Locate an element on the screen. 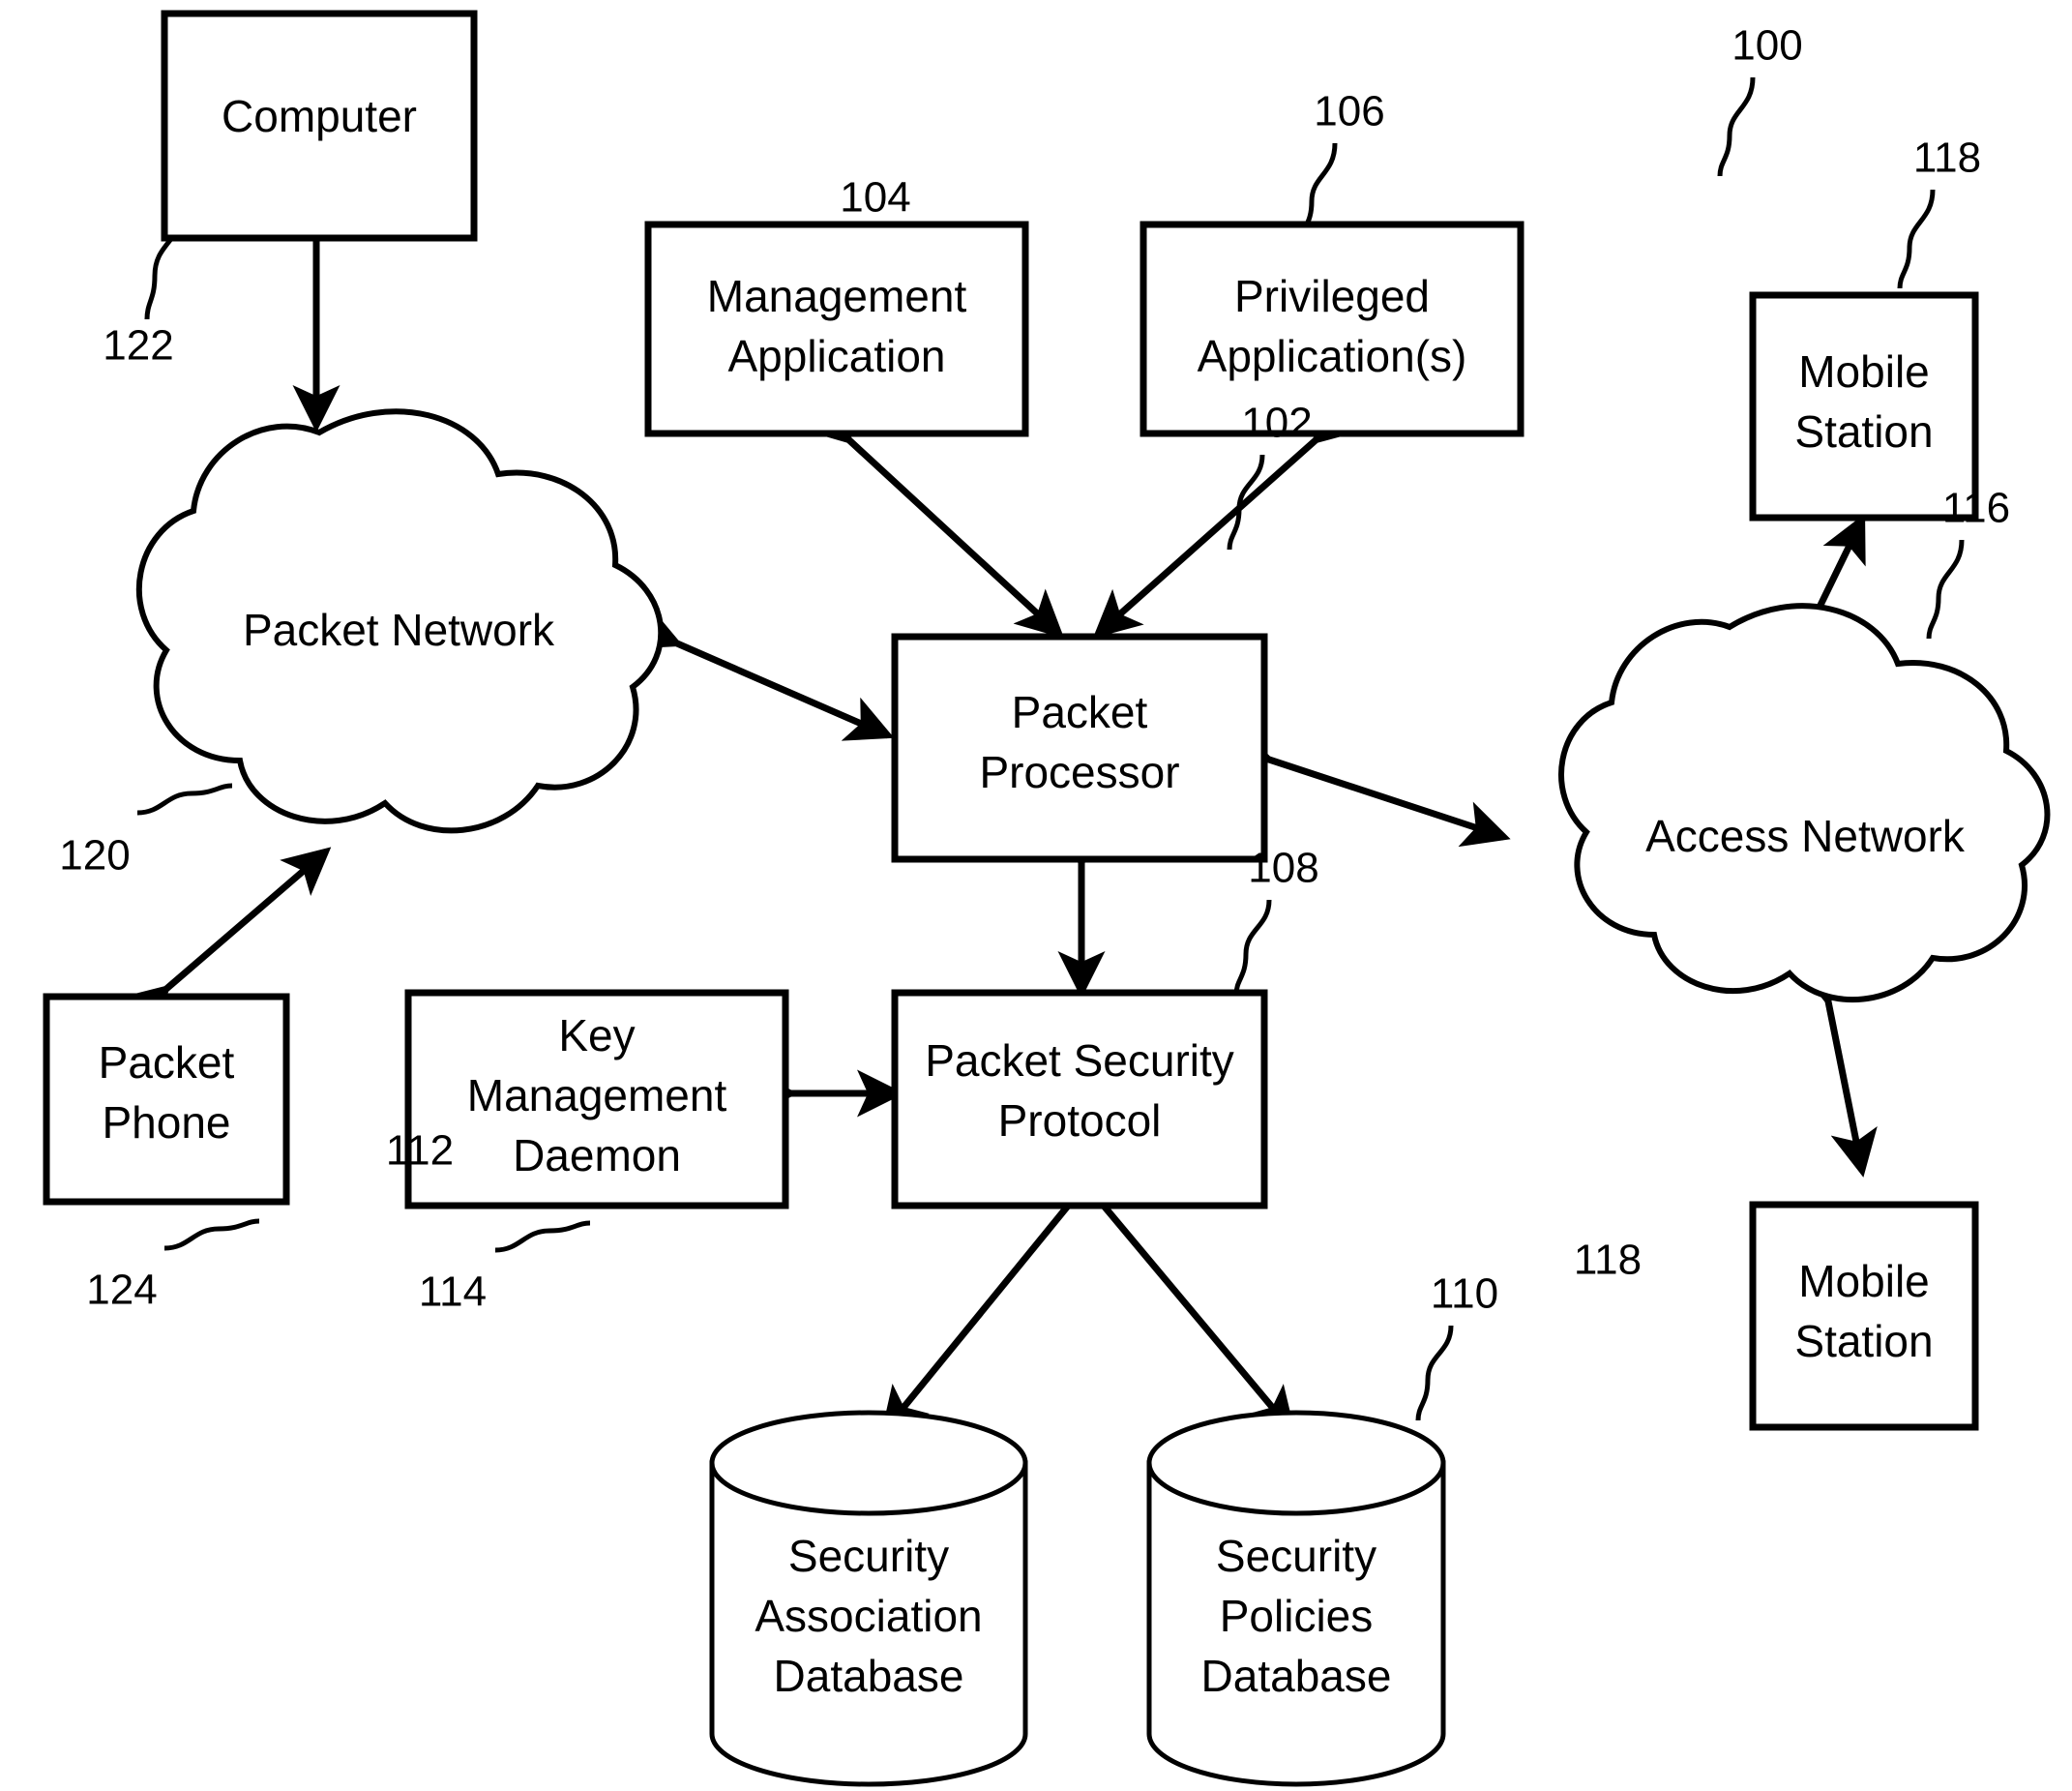  mobile-station-top-label-line2: Station is located at coordinates (1863, 431).